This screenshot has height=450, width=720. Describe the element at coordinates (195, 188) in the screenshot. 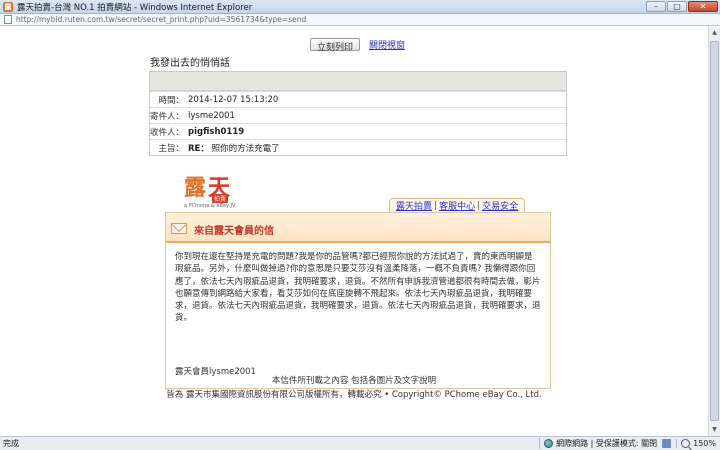

I see `logo-char-1: 露` at that location.